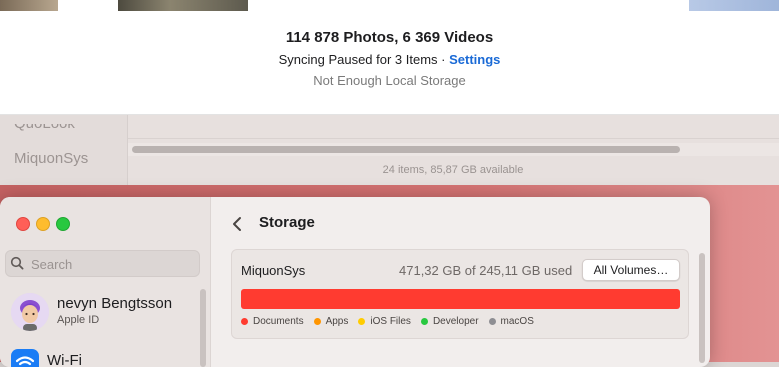  I want to click on legend-item: Documents, so click(272, 321).